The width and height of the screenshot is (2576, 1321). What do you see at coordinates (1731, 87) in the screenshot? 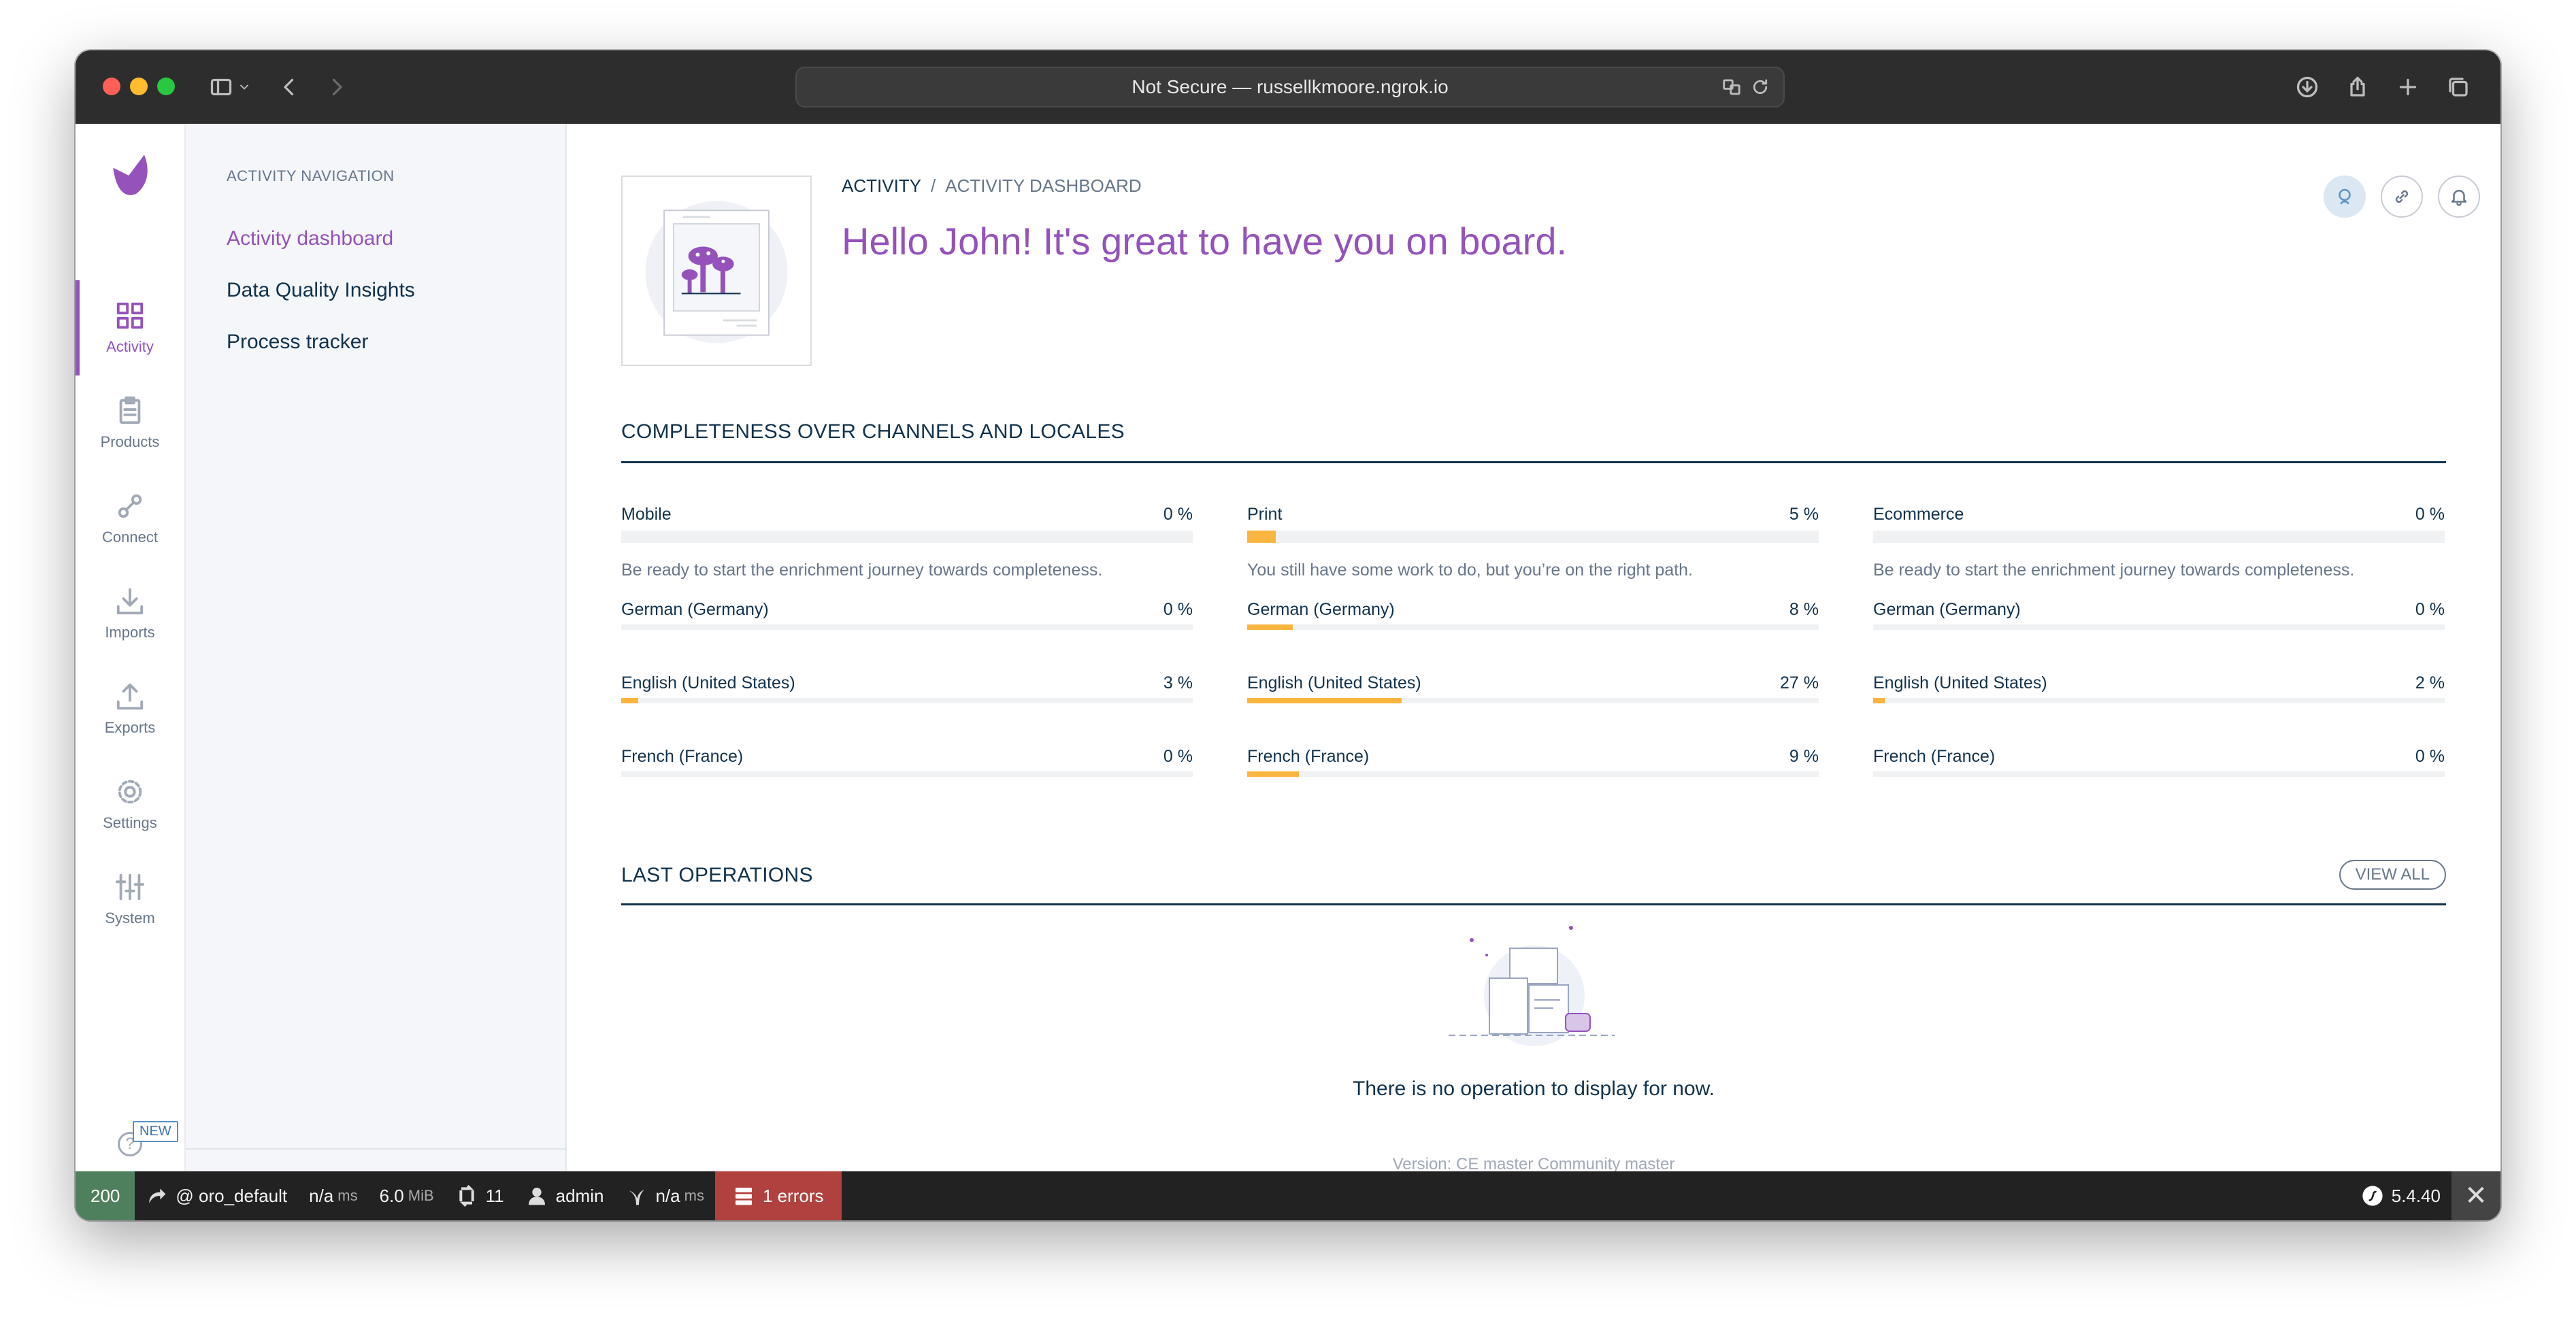
I see `translate-icon` at bounding box center [1731, 87].